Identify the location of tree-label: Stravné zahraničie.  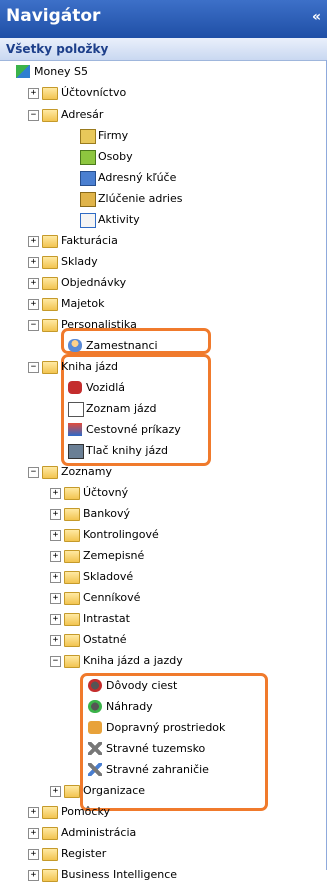
(157, 769).